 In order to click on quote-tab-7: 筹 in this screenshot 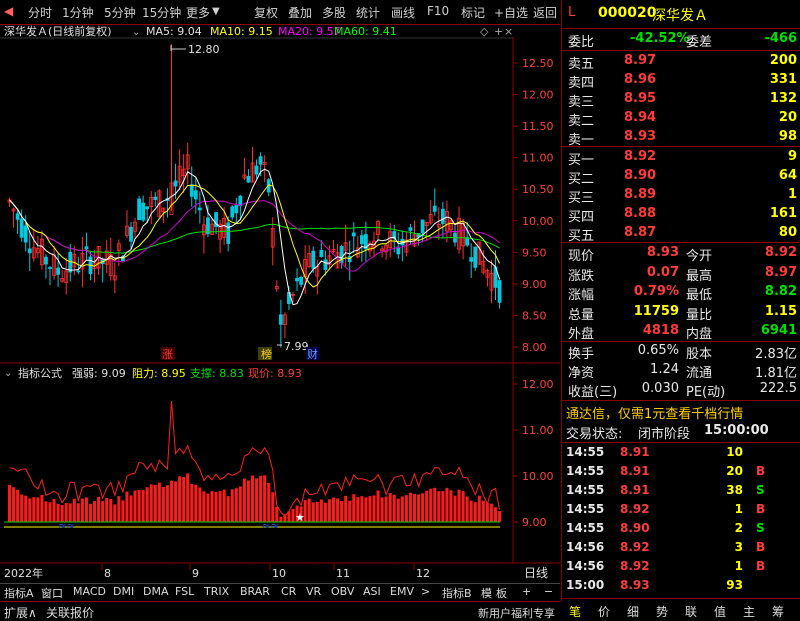, I will do `click(778, 611)`.